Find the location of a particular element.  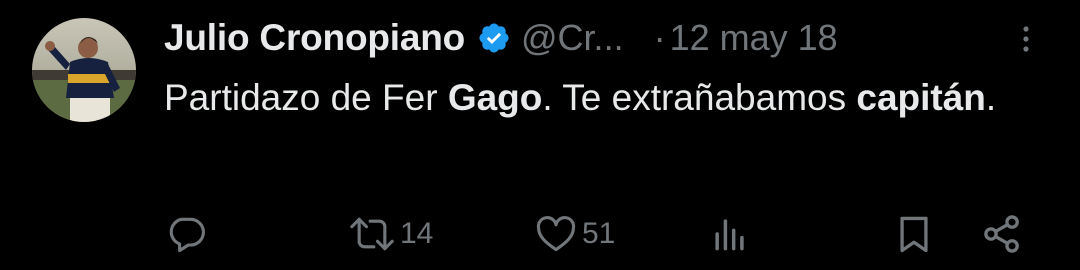

tweet-text-segment: Partidazo de Fer is located at coordinates (306, 97).